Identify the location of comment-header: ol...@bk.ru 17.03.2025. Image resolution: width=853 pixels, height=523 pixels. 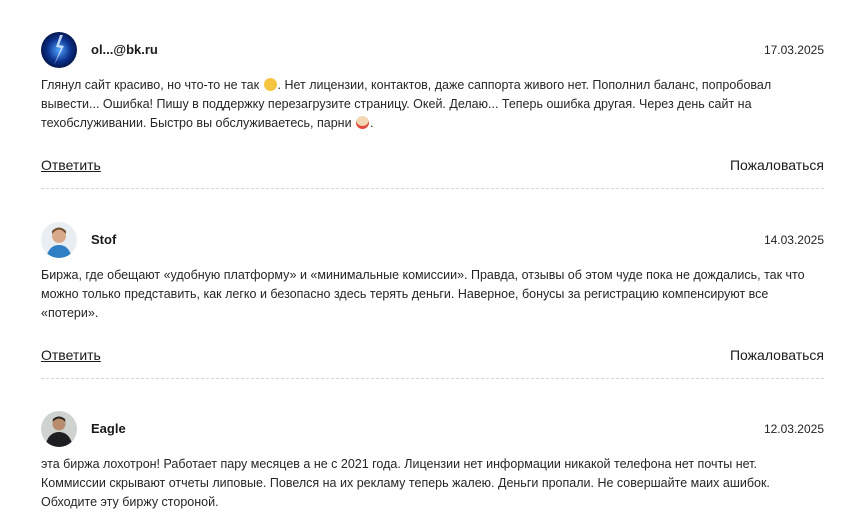
(432, 51).